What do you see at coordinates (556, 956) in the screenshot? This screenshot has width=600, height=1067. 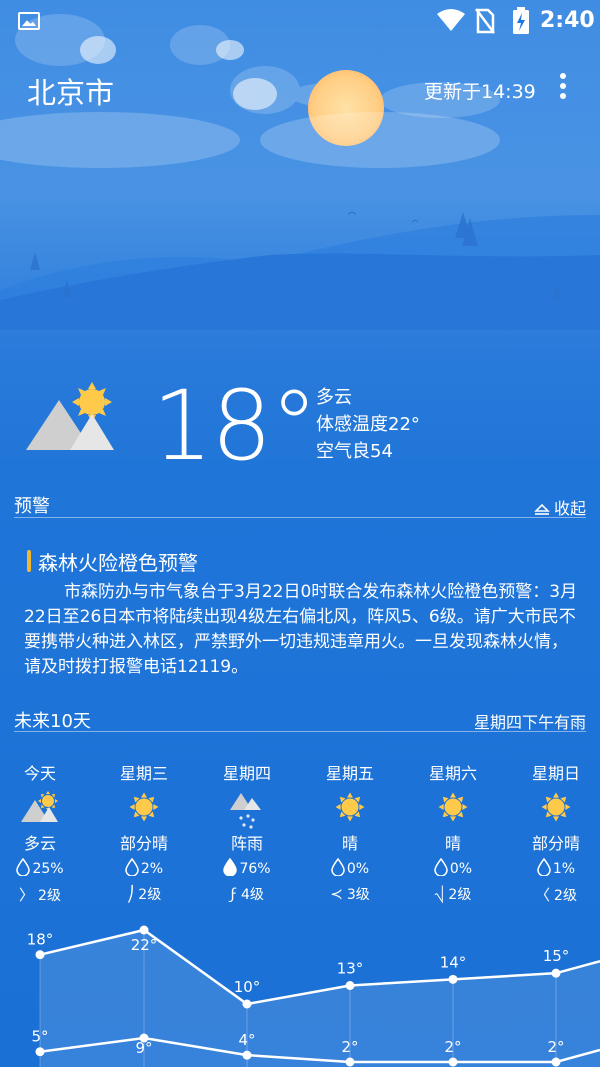 I see `high-temp-label: 15°` at bounding box center [556, 956].